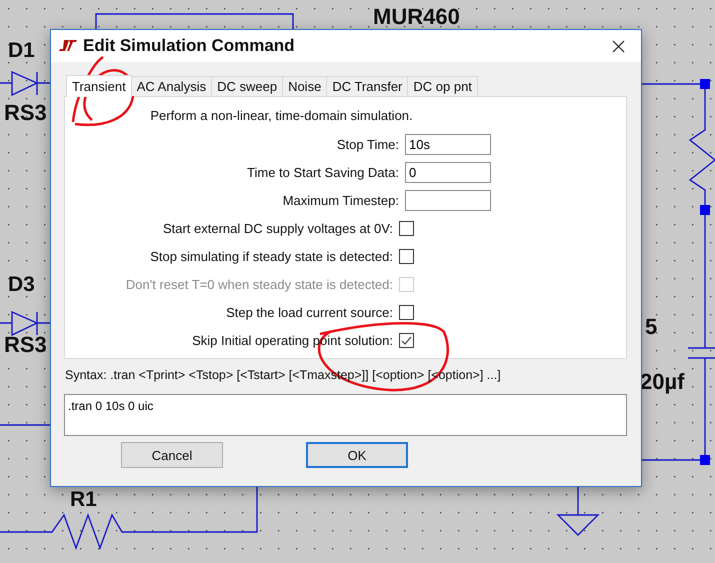  Describe the element at coordinates (416, 17) in the screenshot. I see `component-label: MUR460` at that location.